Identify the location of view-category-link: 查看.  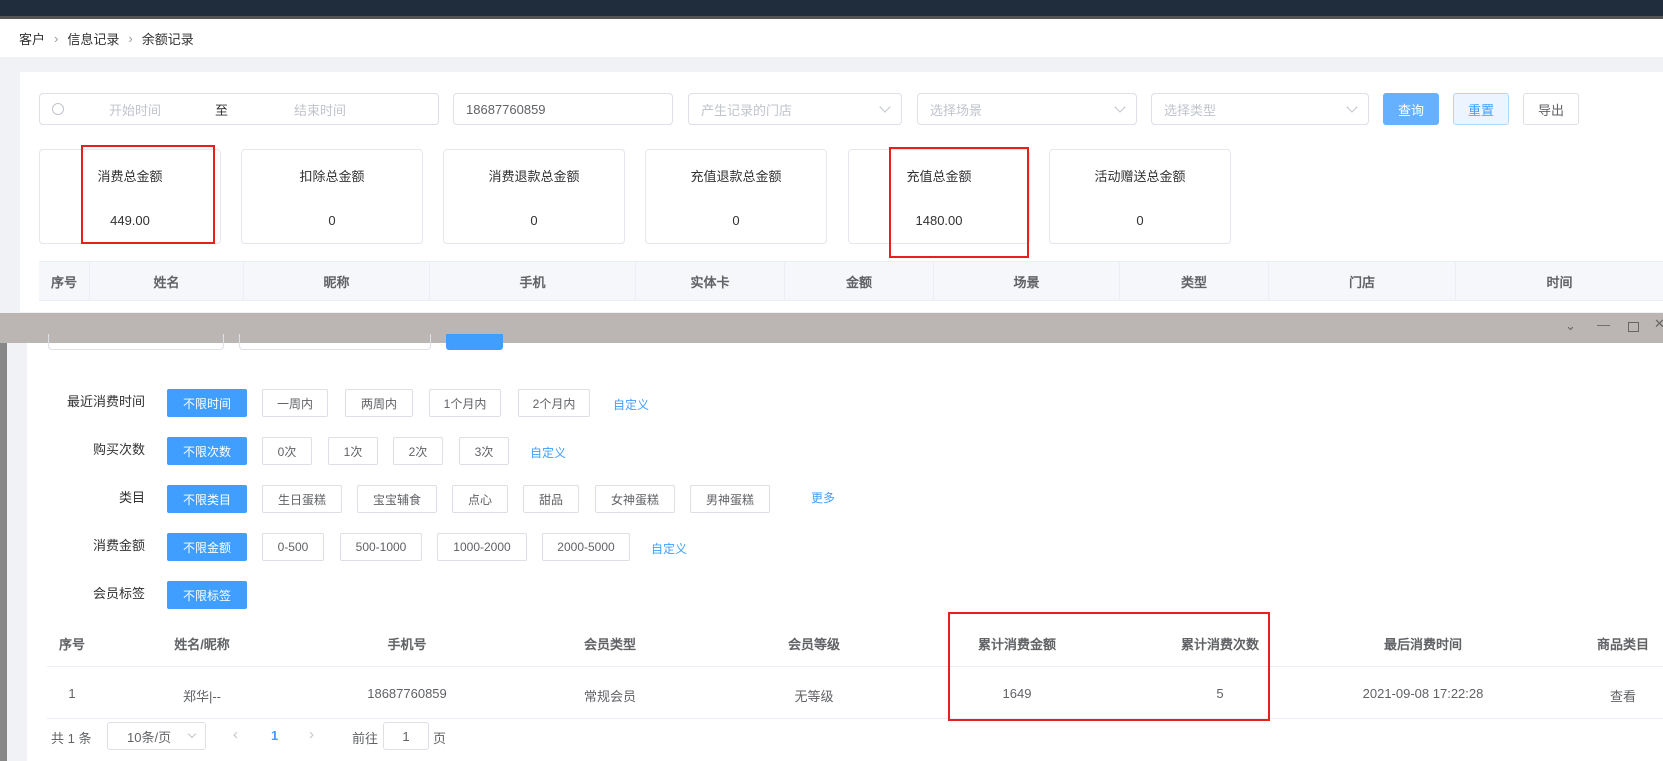
(1623, 695).